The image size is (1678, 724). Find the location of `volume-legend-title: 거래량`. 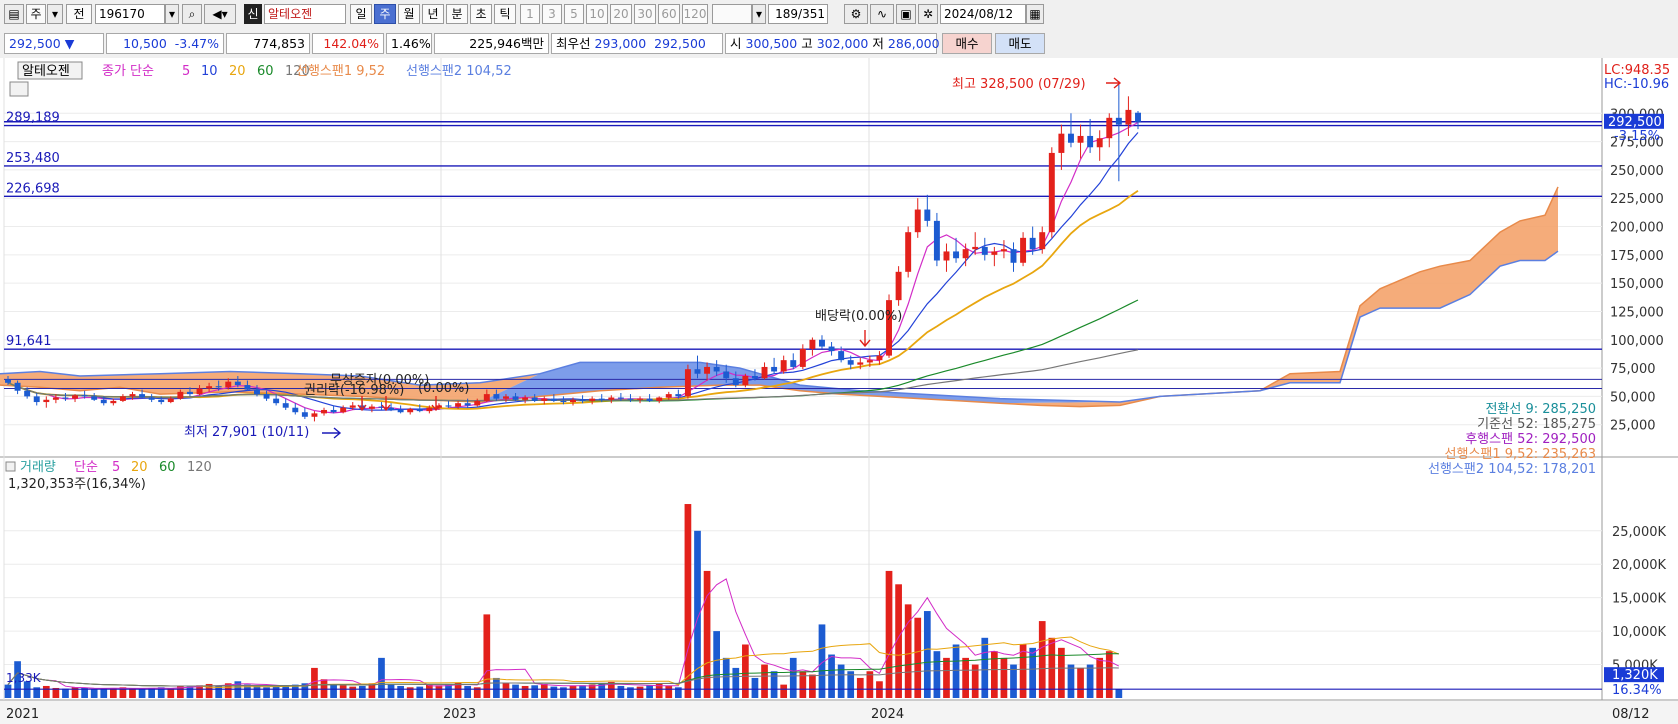

volume-legend-title: 거래량 is located at coordinates (38, 467).